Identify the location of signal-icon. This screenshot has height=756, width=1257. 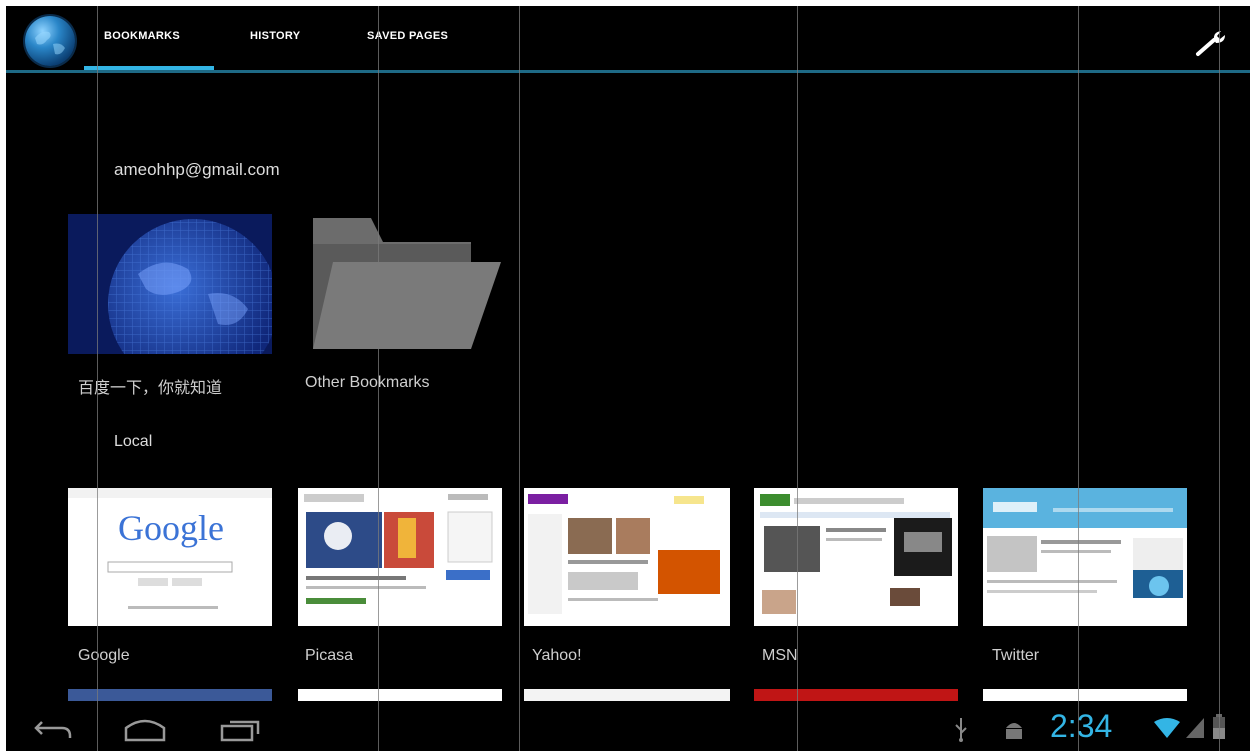
(1195, 730).